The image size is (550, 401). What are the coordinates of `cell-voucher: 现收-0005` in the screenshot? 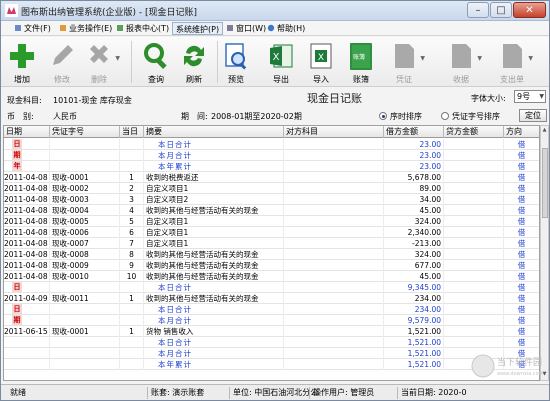 It's located at (85, 221).